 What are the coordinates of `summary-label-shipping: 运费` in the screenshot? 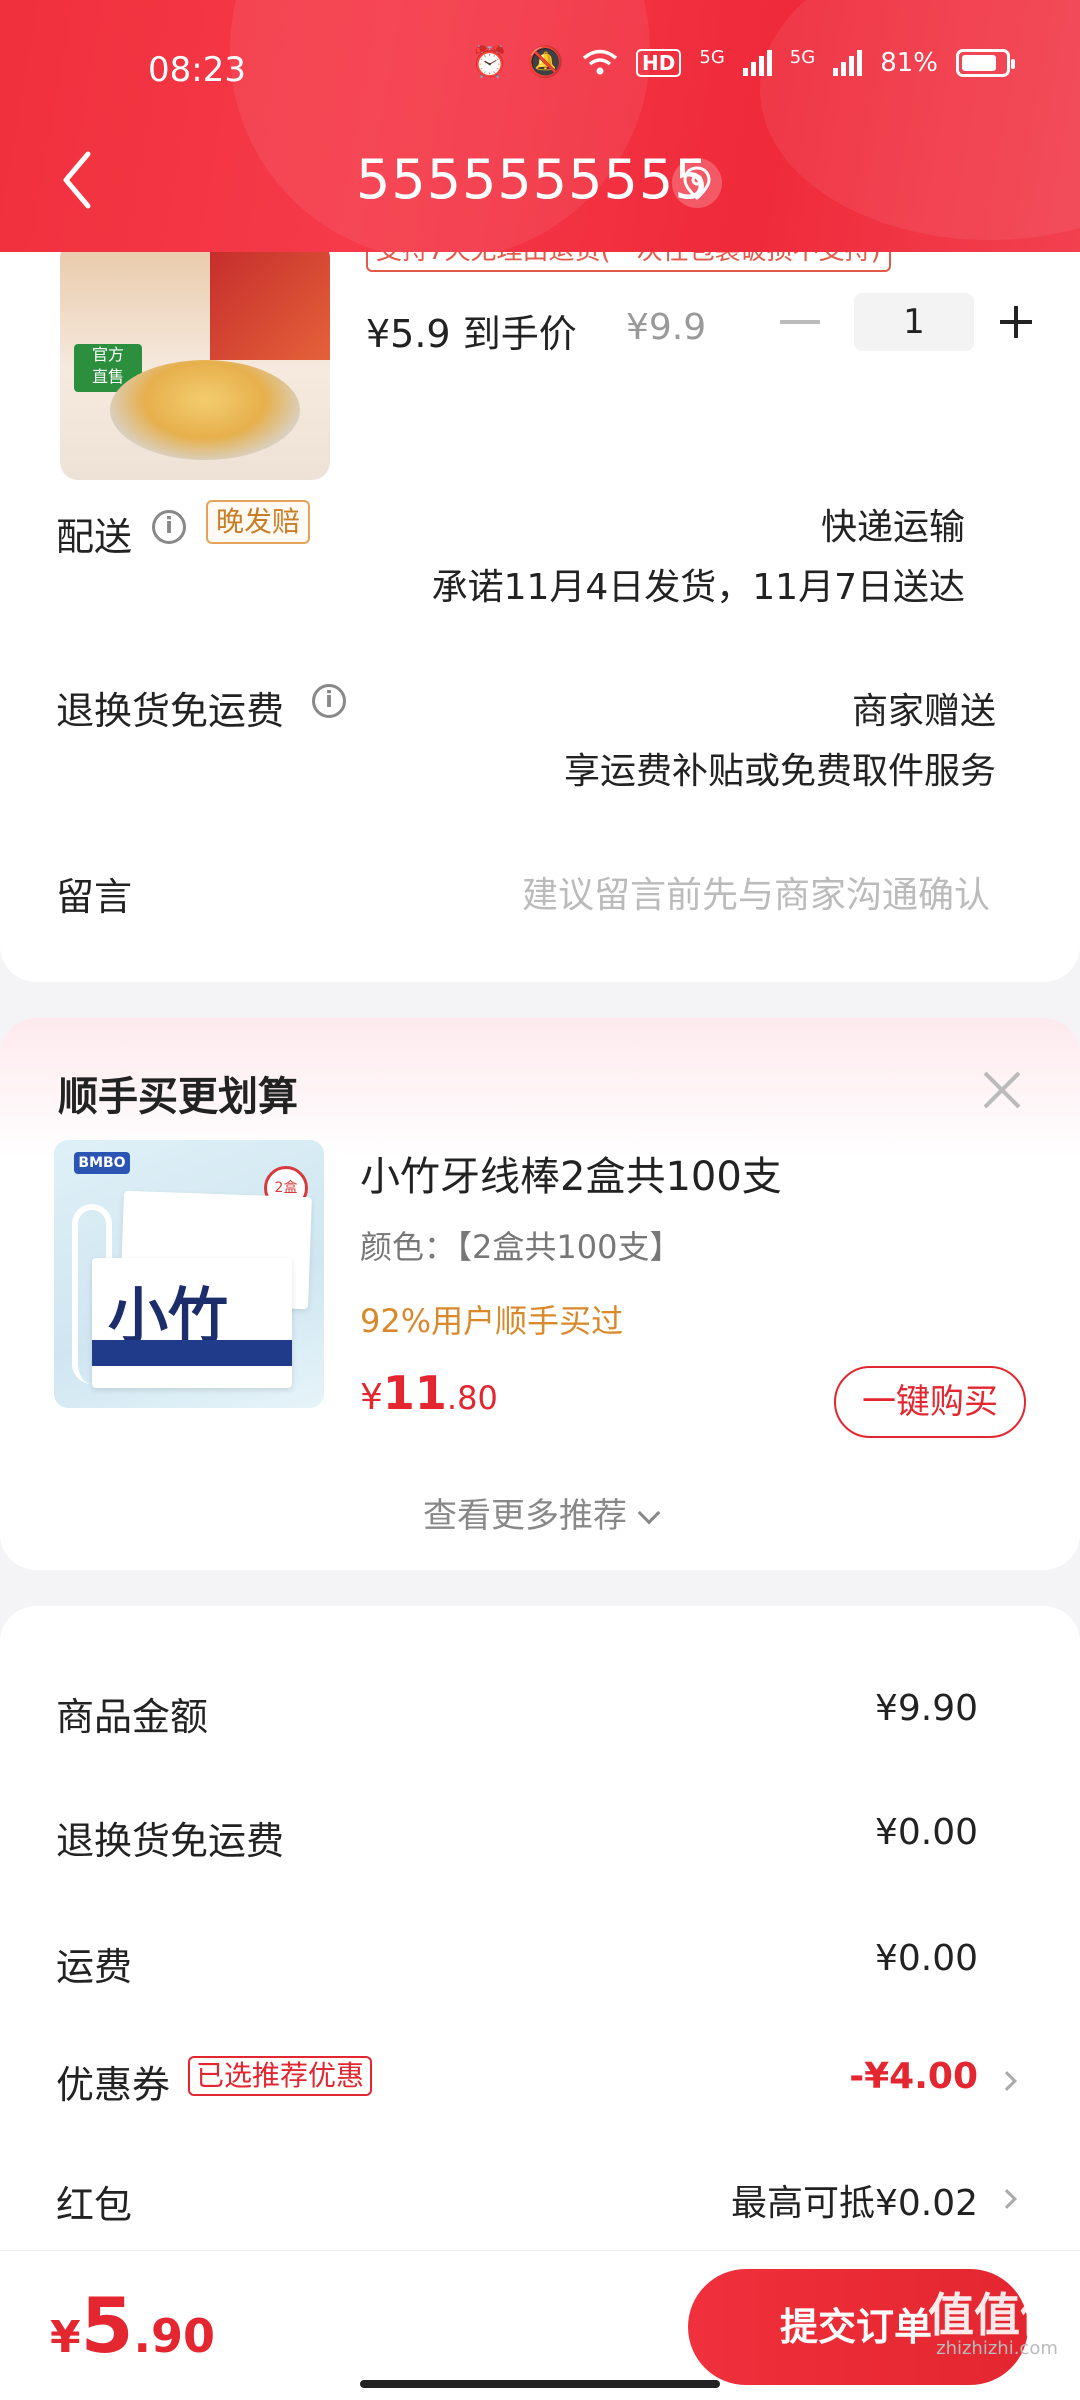 It's located at (94, 1967).